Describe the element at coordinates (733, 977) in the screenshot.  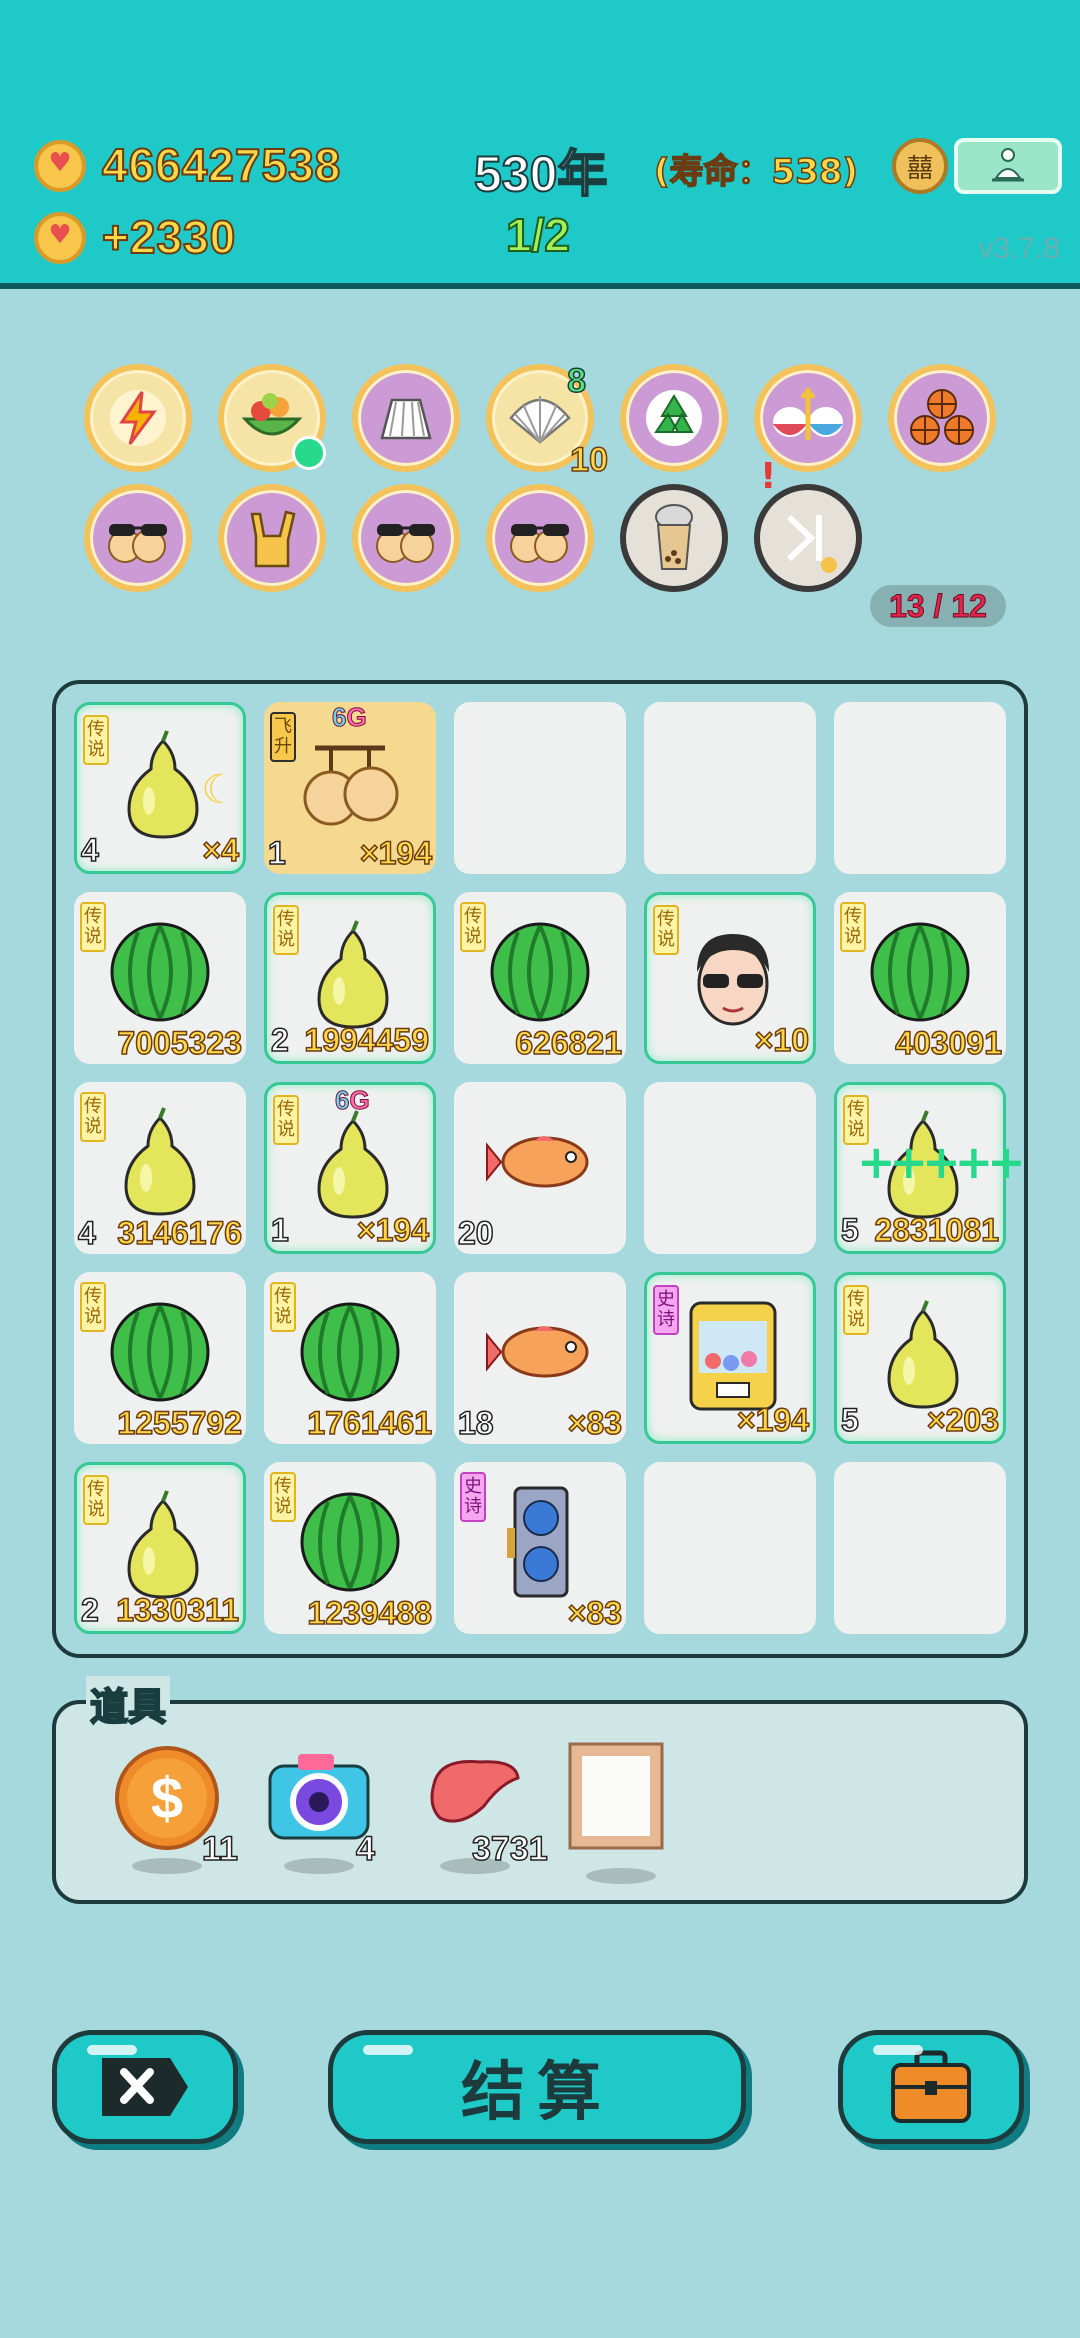
I see `man-icon` at that location.